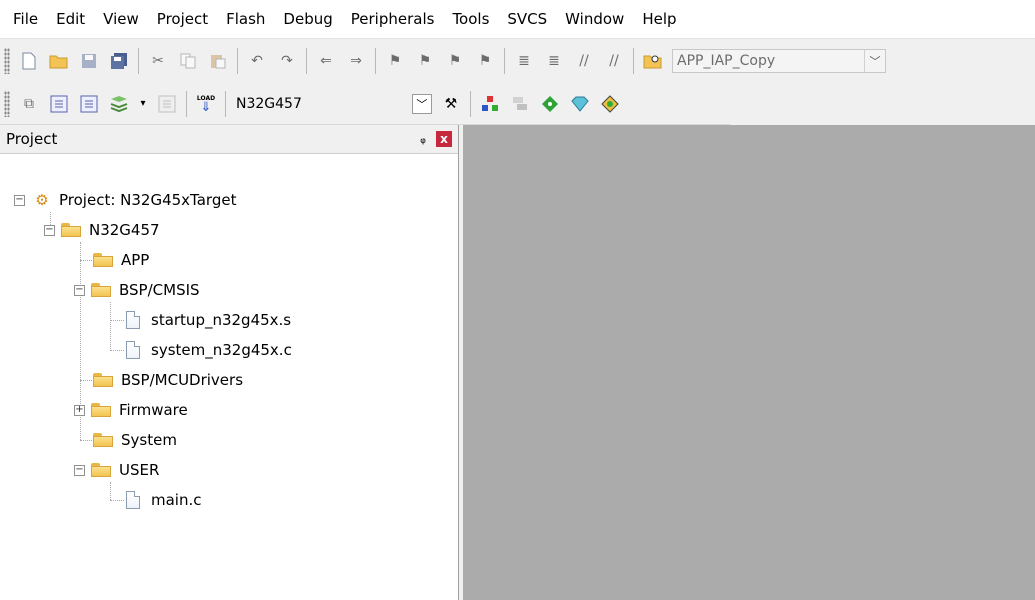  What do you see at coordinates (356, 61) in the screenshot?
I see `navigate-forward-icon: ⇒` at bounding box center [356, 61].